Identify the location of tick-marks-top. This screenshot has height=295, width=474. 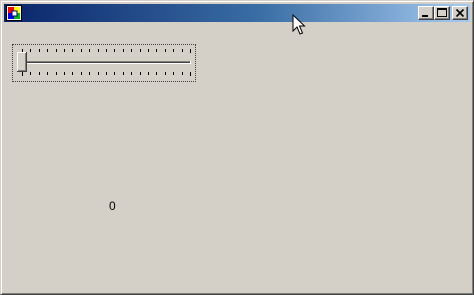
(106, 51).